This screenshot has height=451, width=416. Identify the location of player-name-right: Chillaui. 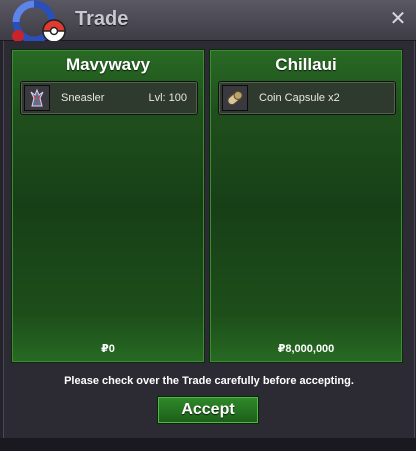
(306, 64).